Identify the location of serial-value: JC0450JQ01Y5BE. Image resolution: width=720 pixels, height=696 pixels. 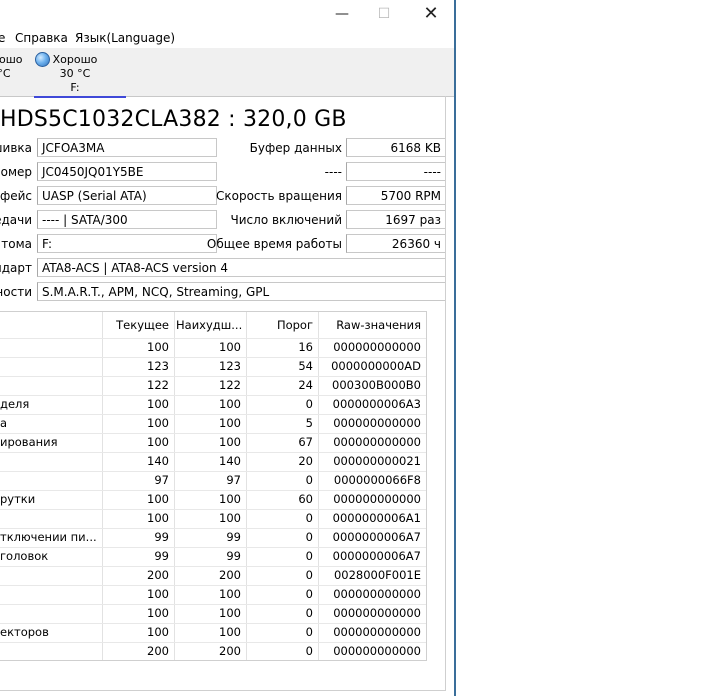
(127, 171).